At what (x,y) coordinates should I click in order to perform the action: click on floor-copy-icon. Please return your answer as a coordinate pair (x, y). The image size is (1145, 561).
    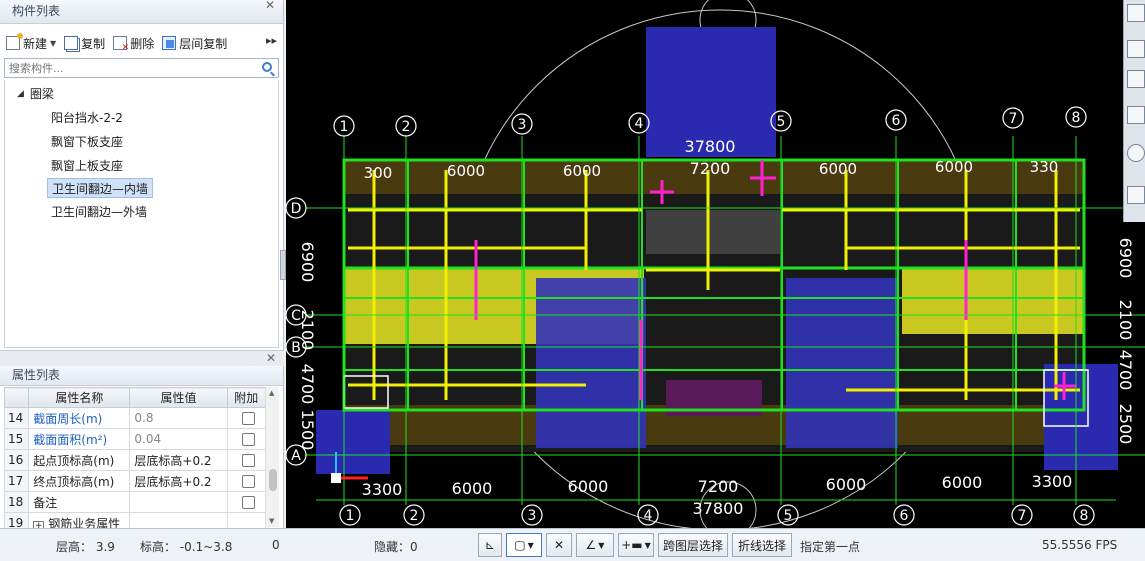
    Looking at the image, I should click on (169, 43).